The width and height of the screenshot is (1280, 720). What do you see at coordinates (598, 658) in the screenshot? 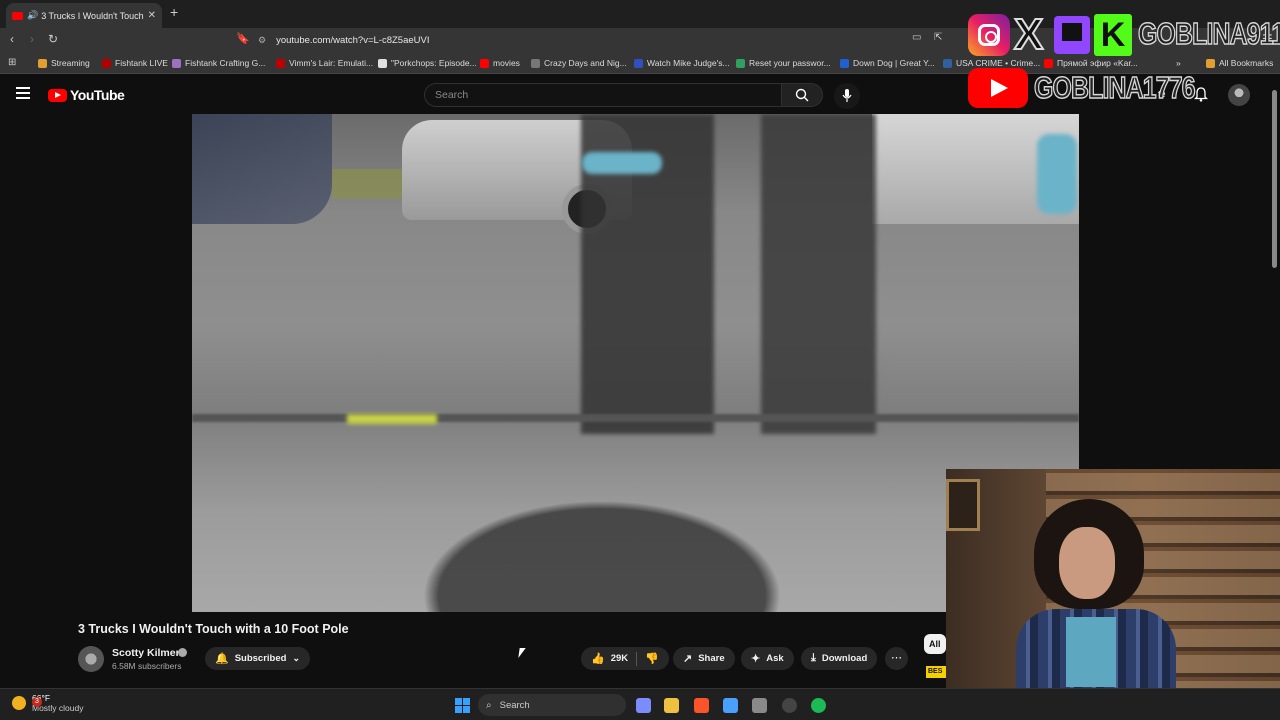
I see `like-icon: 👍` at bounding box center [598, 658].